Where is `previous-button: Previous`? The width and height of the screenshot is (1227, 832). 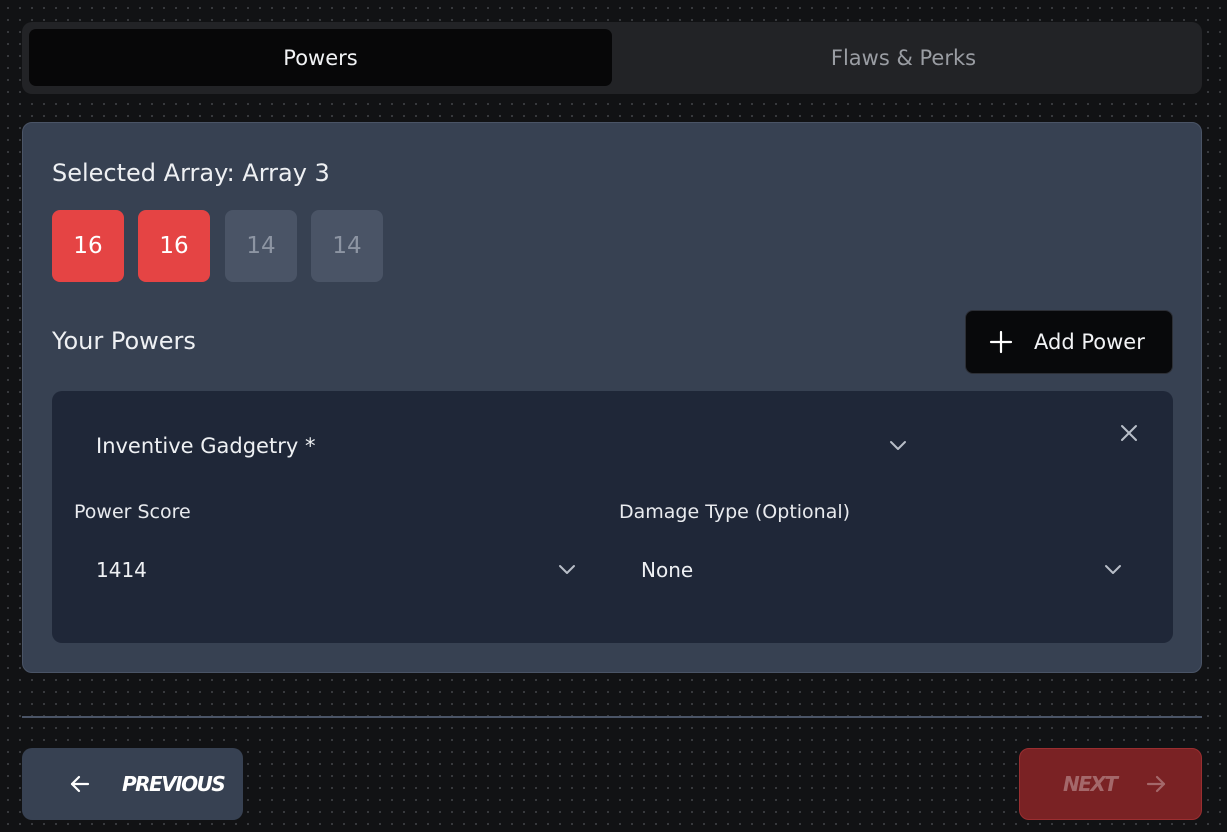 previous-button: Previous is located at coordinates (132, 784).